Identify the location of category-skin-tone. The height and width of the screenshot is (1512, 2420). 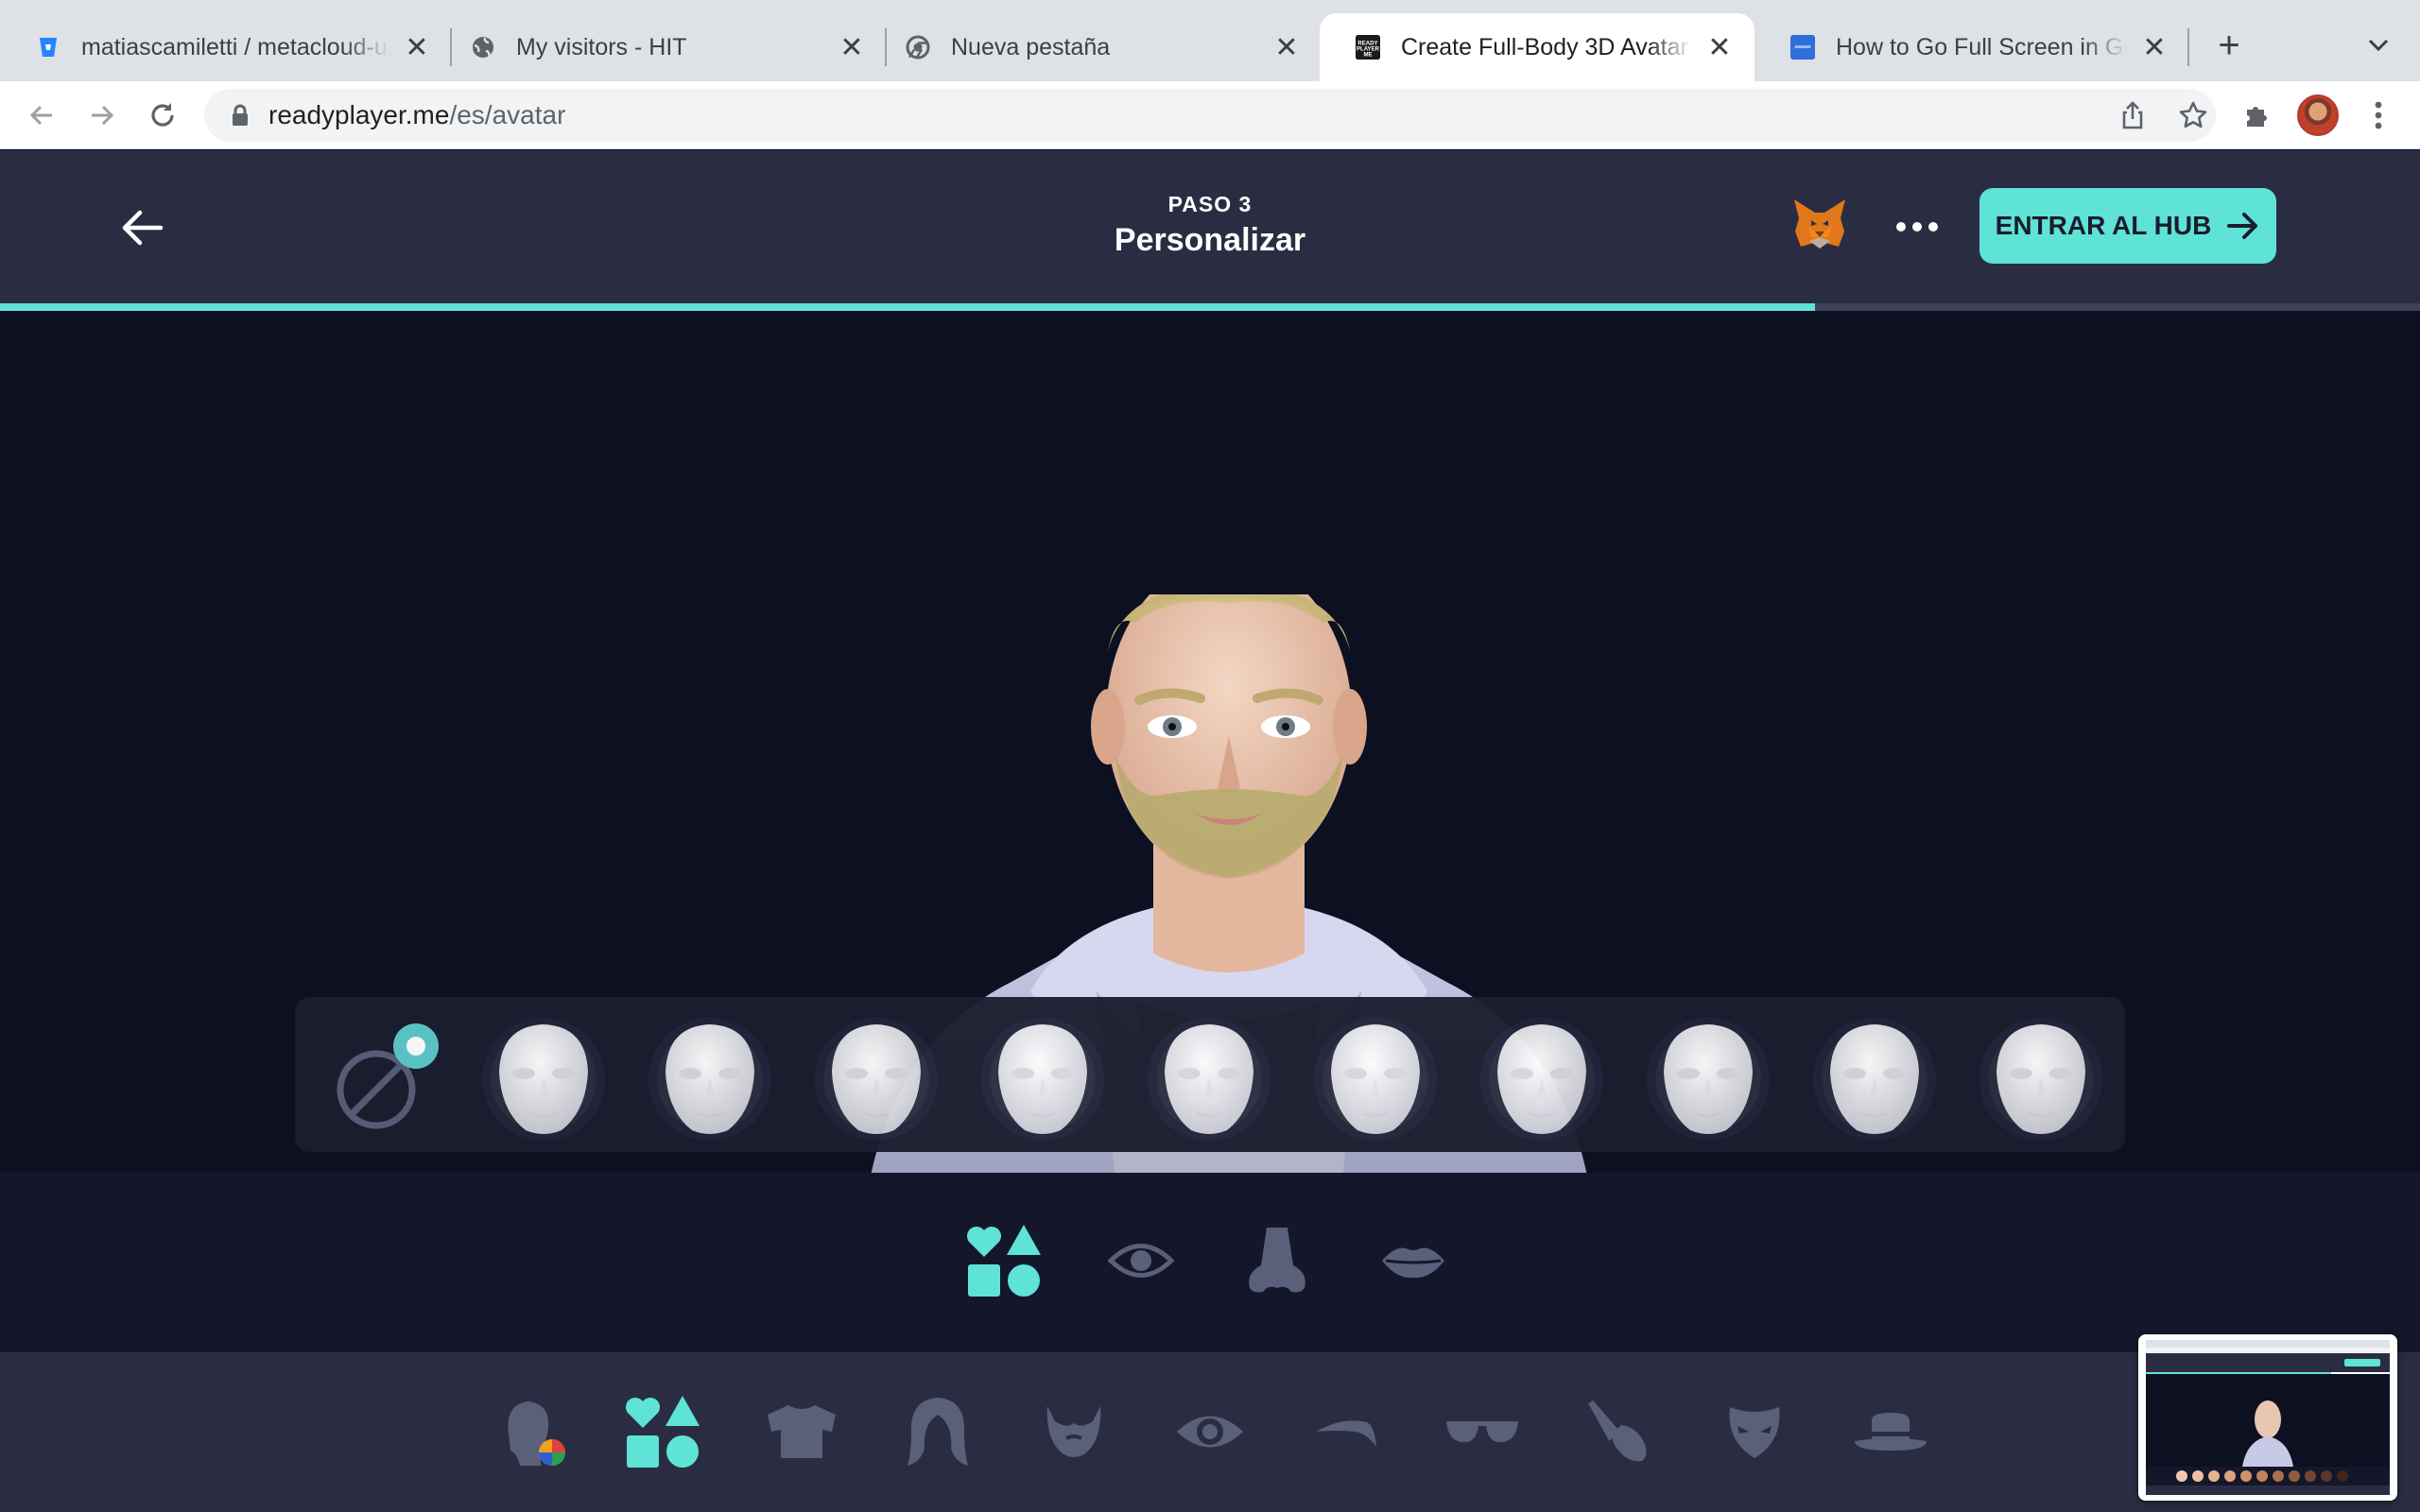
(533, 1431).